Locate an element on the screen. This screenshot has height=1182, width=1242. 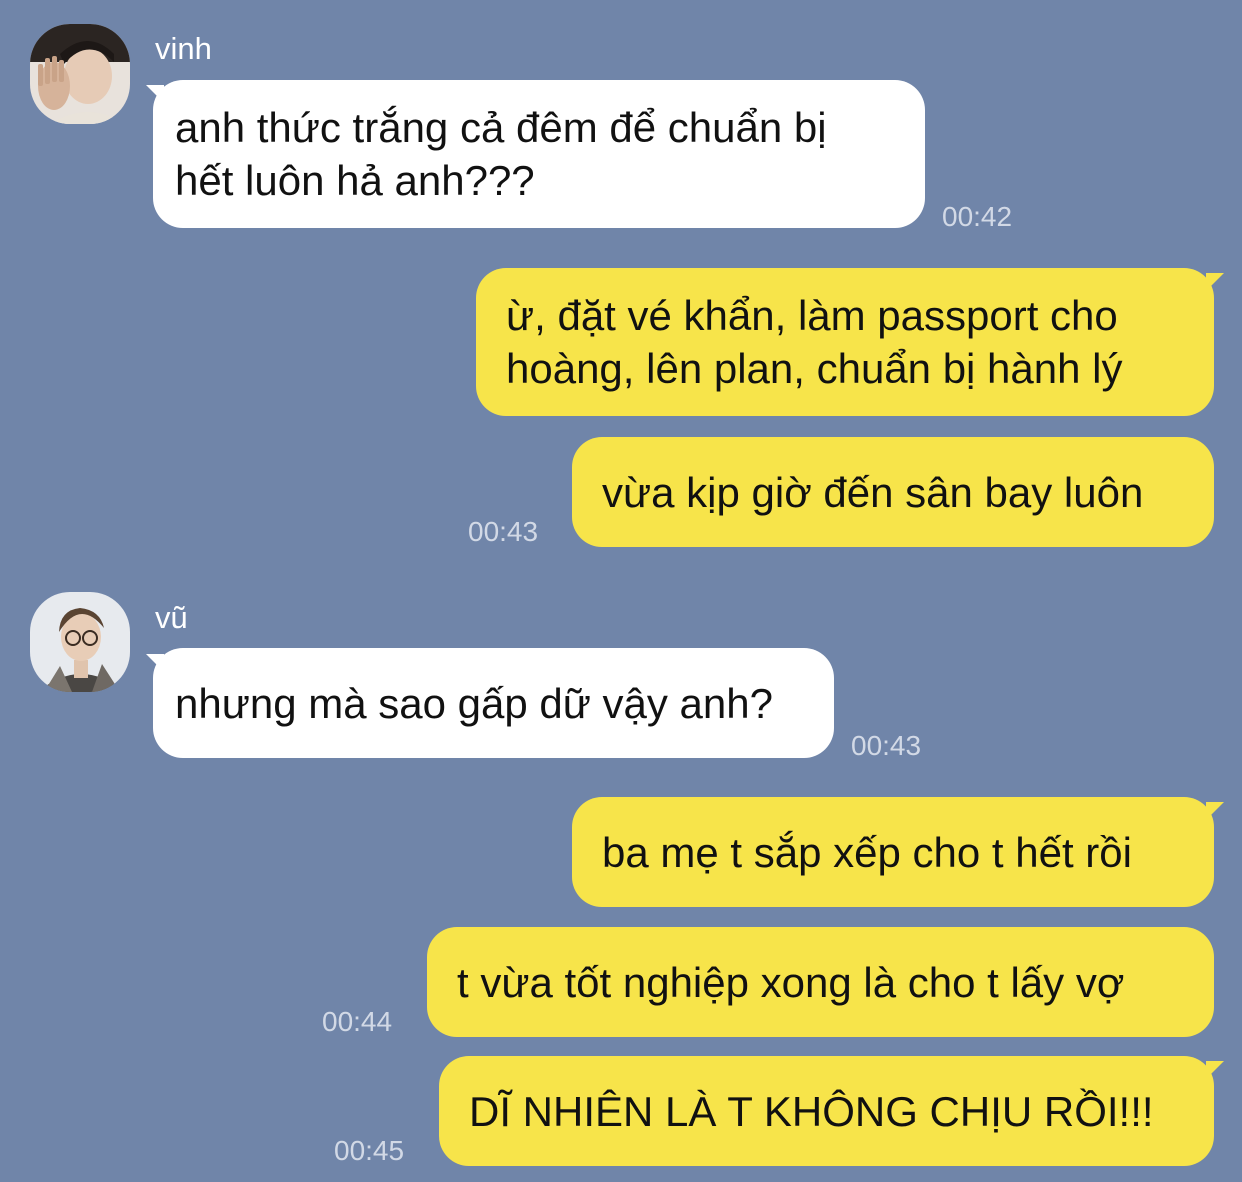
message-text: nhưng mà sao gấp dữ vậy anh? is located at coordinates (474, 703).